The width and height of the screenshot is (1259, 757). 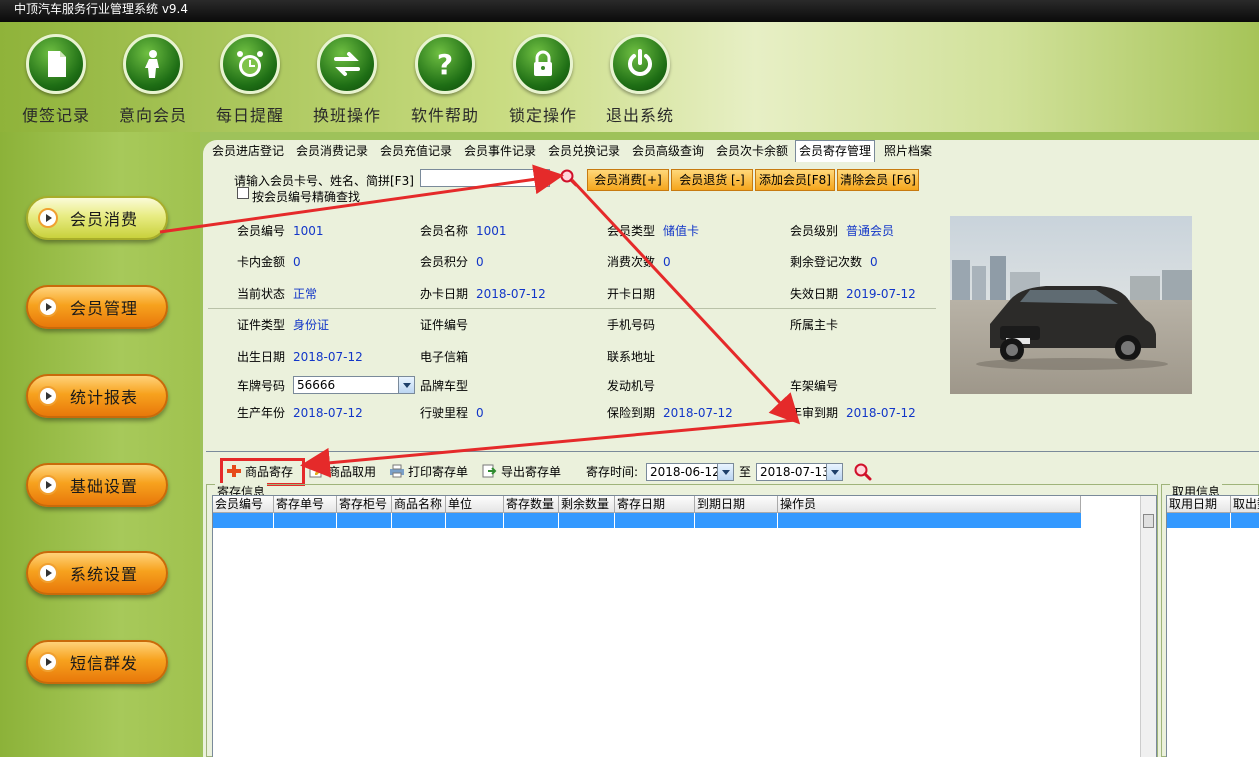 What do you see at coordinates (640, 80) in the screenshot?
I see `exit-button: 退出系统` at bounding box center [640, 80].